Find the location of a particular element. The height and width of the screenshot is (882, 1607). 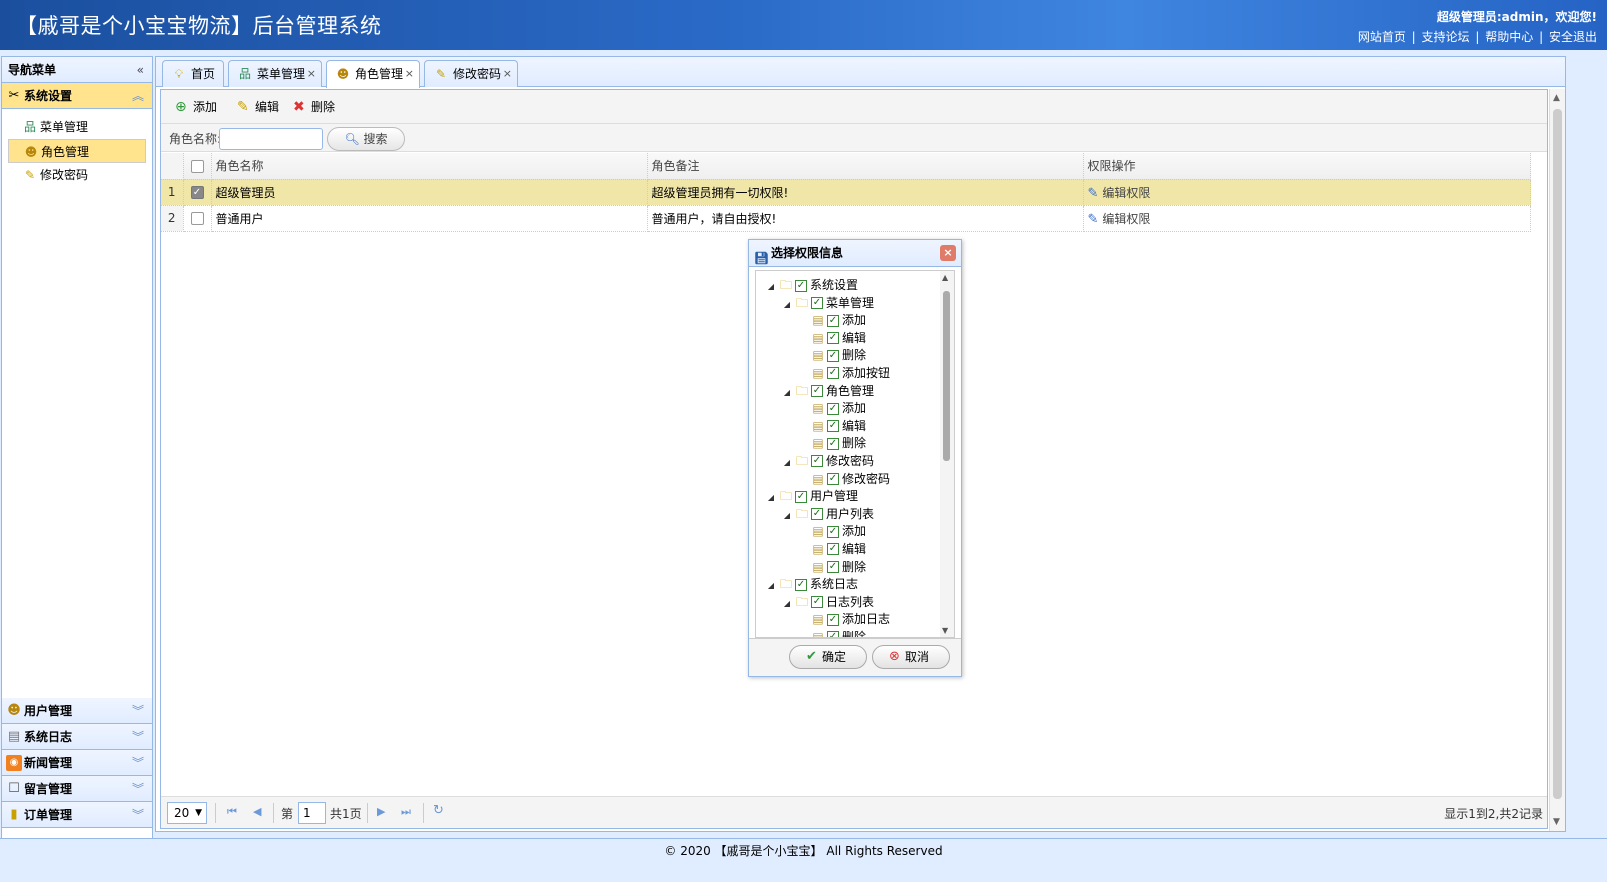

scroll-up-icon: ▲ is located at coordinates (1556, 98).